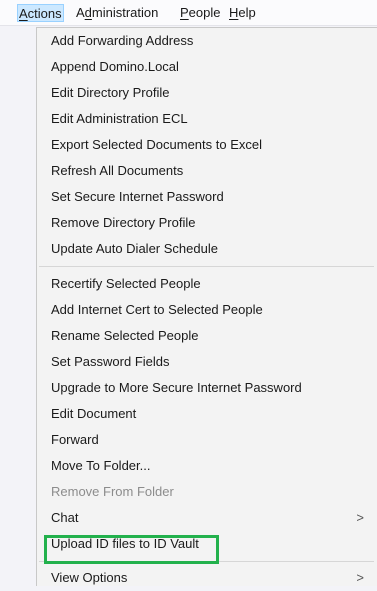  Describe the element at coordinates (206, 388) in the screenshot. I see `menu-item-upgrade-internet-password: Upgrade to More Secure Internet Password` at that location.